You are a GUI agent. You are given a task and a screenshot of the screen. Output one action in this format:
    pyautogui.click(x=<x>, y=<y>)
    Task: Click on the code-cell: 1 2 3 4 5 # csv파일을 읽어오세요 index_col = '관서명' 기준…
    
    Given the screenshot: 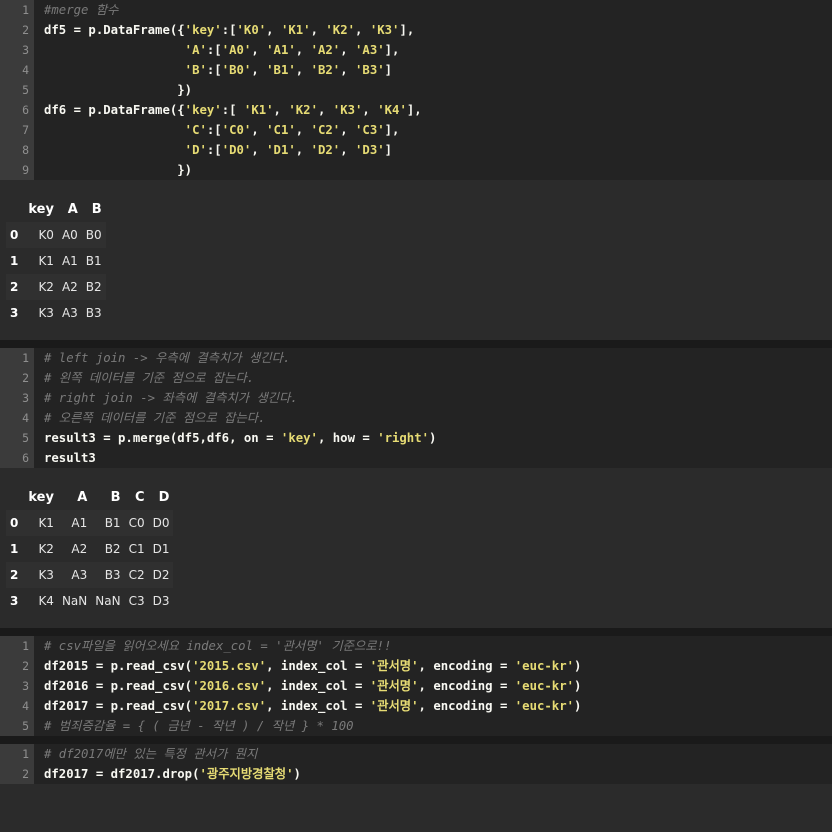 What is the action you would take?
    pyautogui.click(x=416, y=686)
    